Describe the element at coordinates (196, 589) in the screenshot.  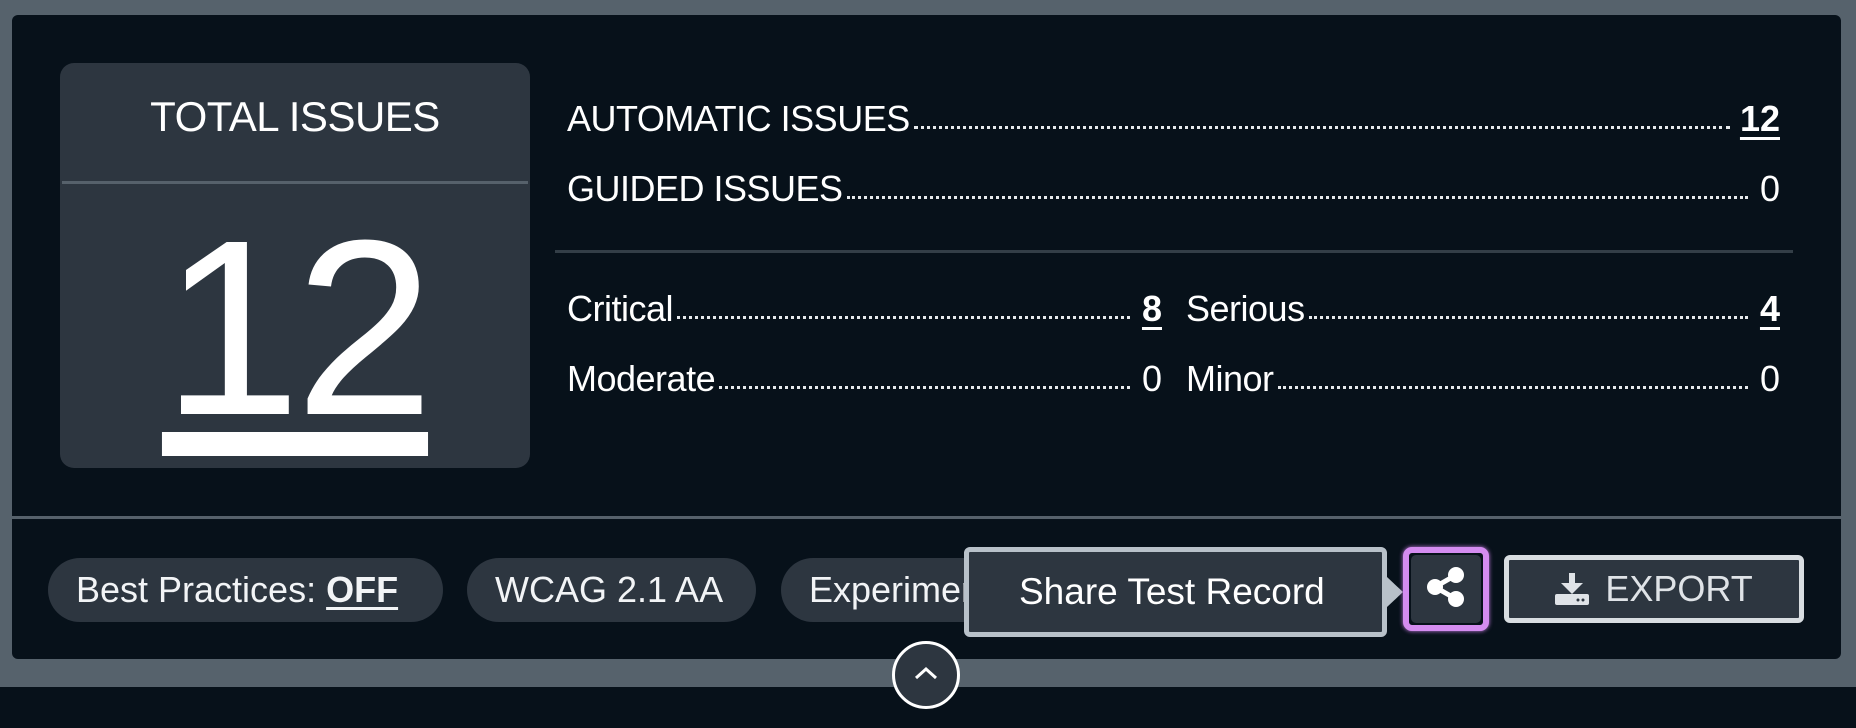
I see `best-practices-label: Best Practices:` at that location.